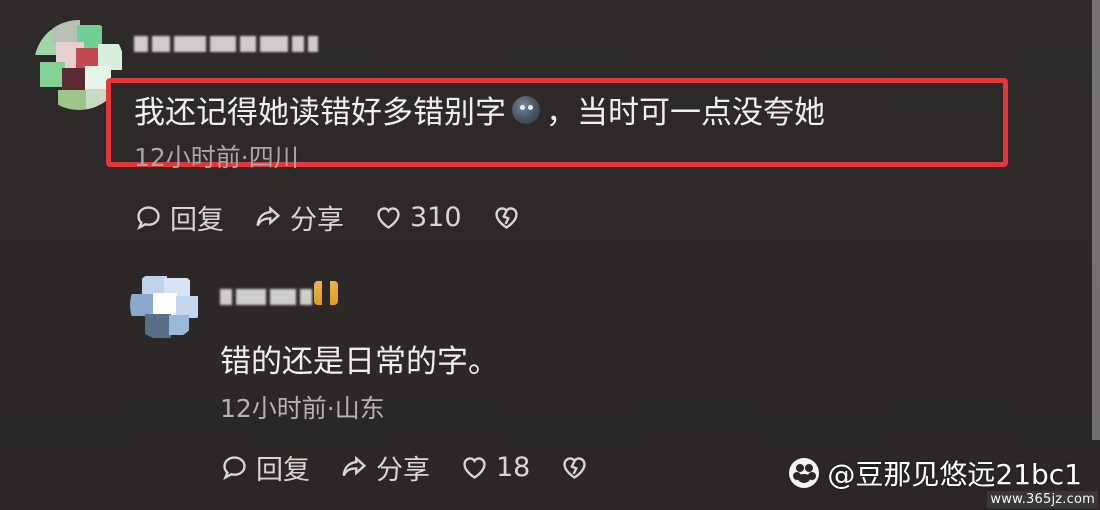  Describe the element at coordinates (526, 109) in the screenshot. I see `dark-face-emoji-icon` at that location.